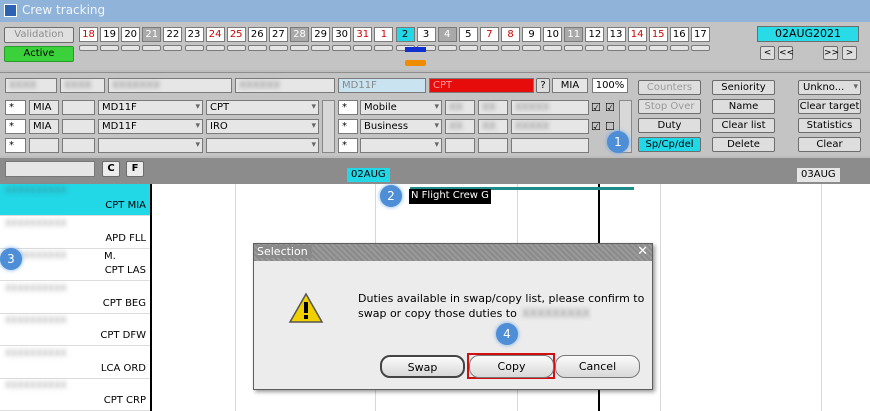  Describe the element at coordinates (831, 53) in the screenshot. I see `next-fast-button: >>` at that location.